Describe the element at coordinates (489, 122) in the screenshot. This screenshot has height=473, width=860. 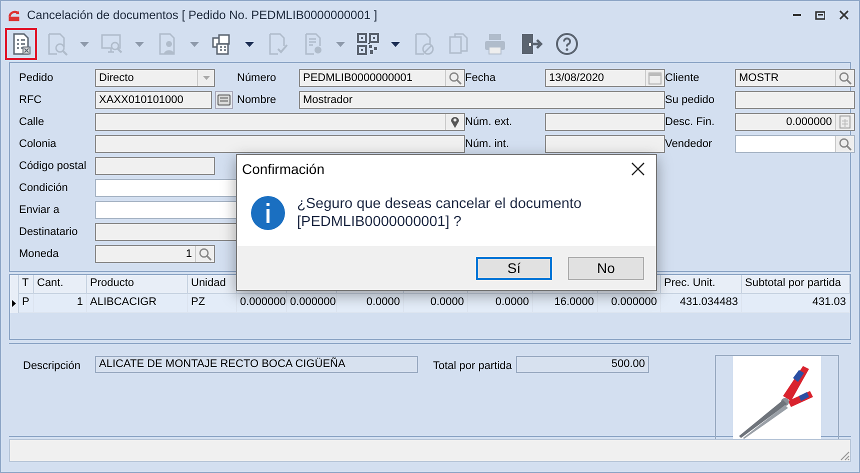
I see `field-label: Núm. ext.` at that location.